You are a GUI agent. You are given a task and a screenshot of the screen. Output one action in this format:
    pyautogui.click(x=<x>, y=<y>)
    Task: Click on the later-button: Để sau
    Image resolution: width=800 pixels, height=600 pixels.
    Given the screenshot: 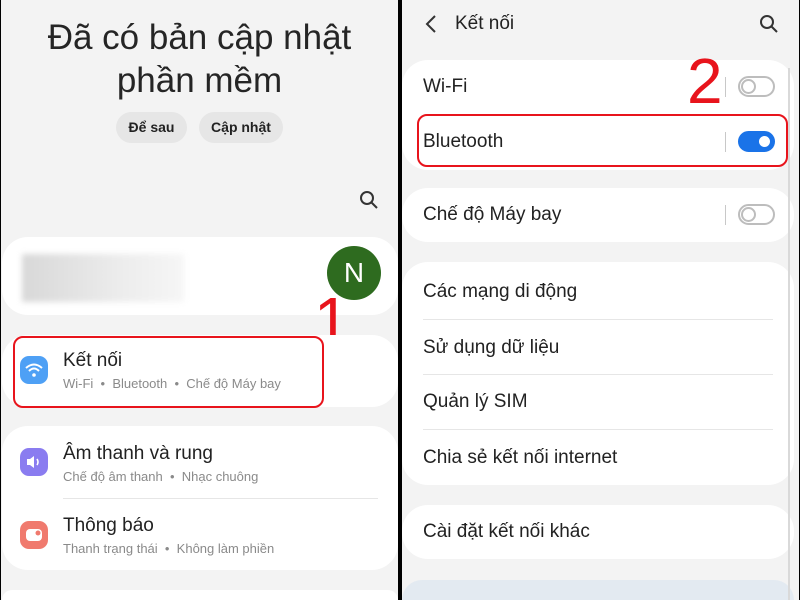 What is the action you would take?
    pyautogui.click(x=151, y=127)
    